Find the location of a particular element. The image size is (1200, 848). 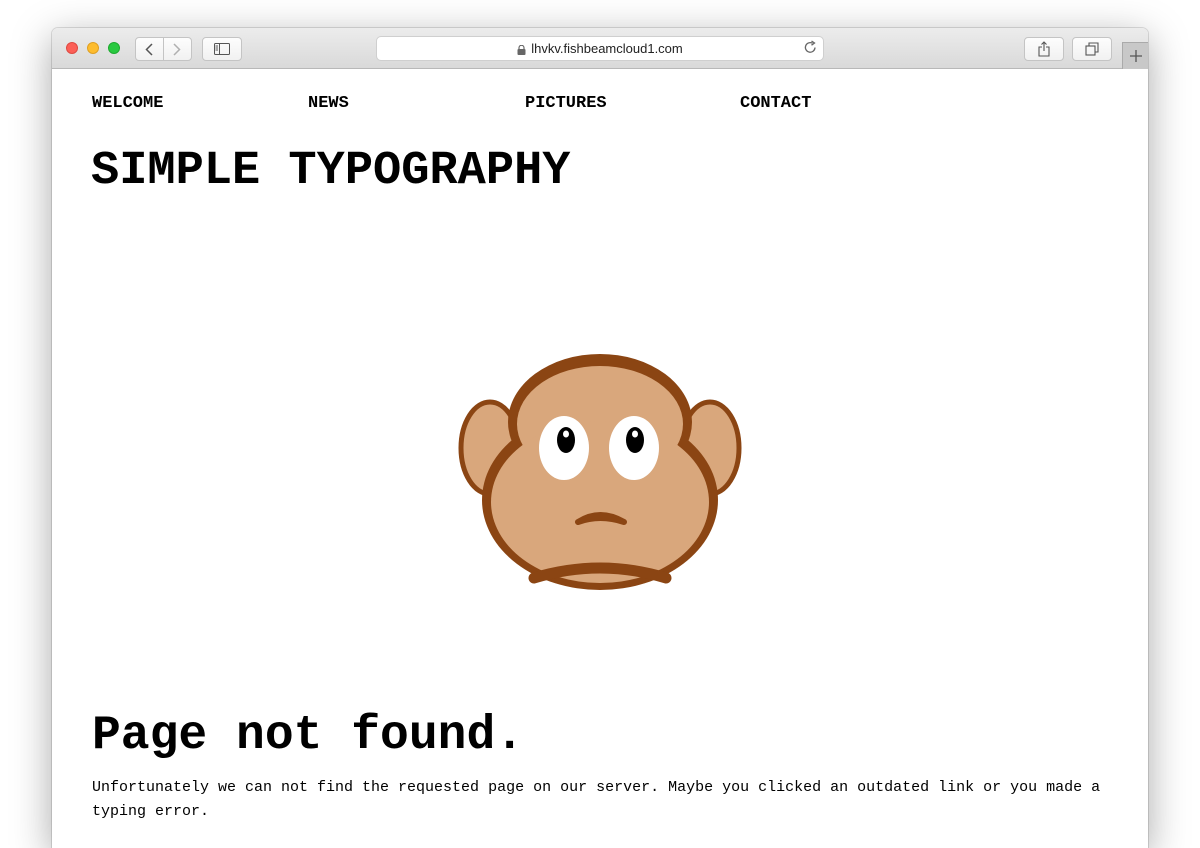

maximize-window-button is located at coordinates (114, 48).